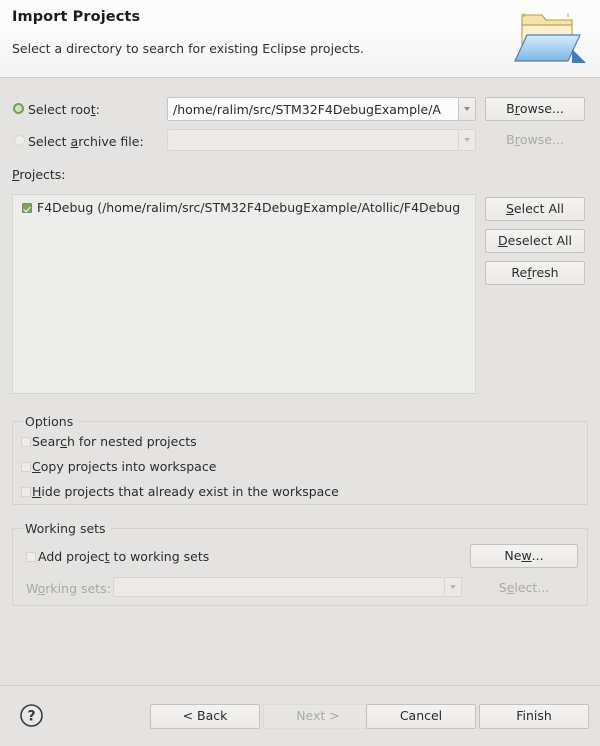  Describe the element at coordinates (27, 208) in the screenshot. I see `project-checkbox` at that location.